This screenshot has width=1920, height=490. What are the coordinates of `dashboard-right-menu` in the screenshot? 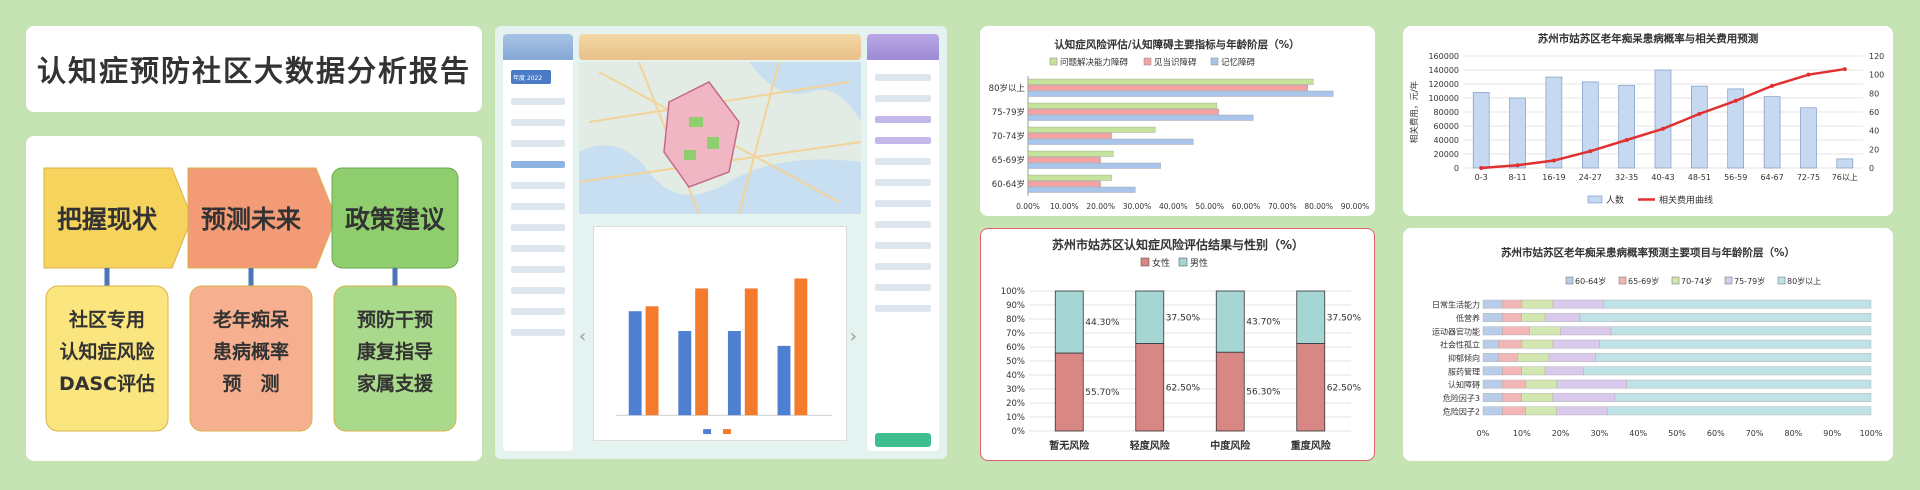 It's located at (903, 242).